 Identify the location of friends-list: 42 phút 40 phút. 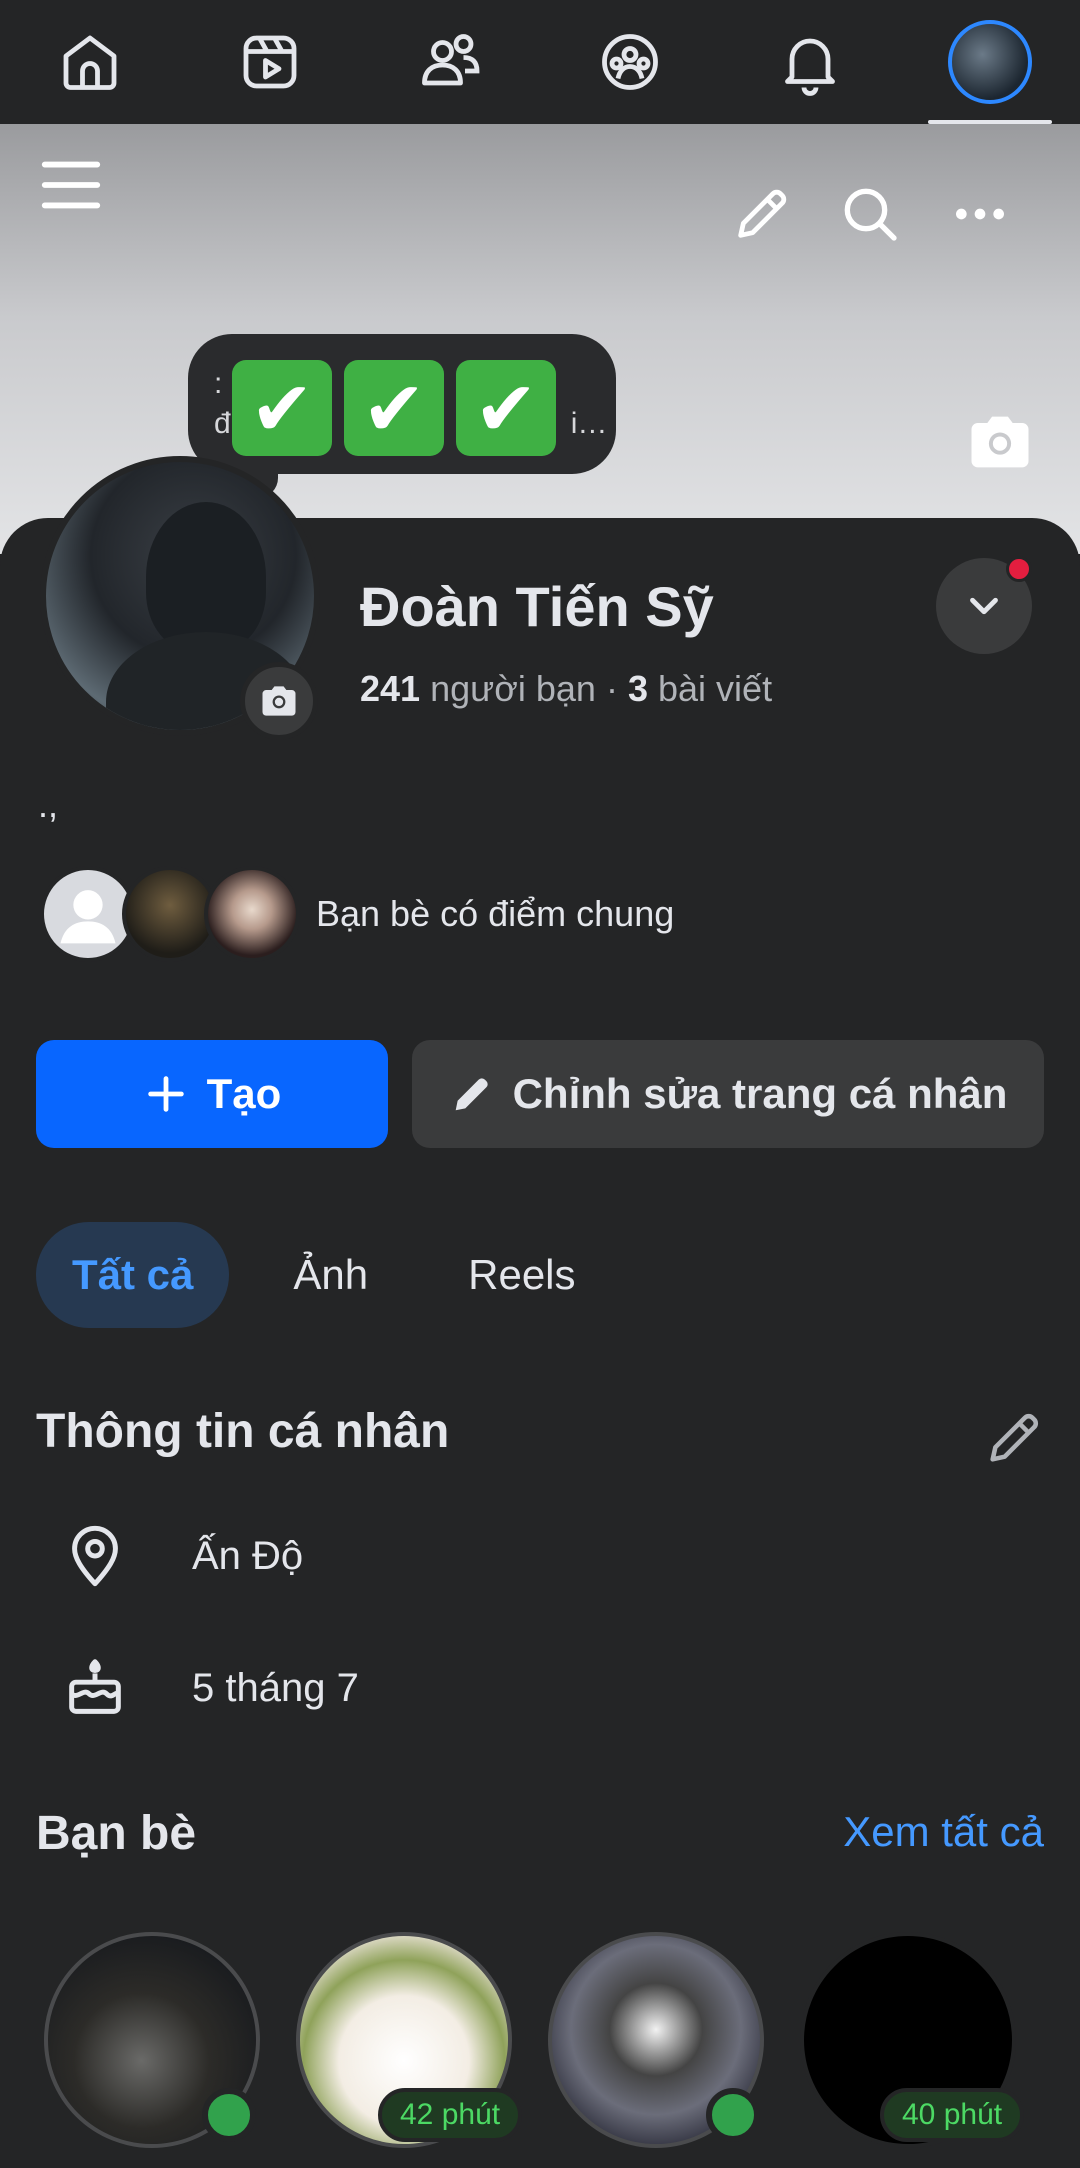
(544, 2050).